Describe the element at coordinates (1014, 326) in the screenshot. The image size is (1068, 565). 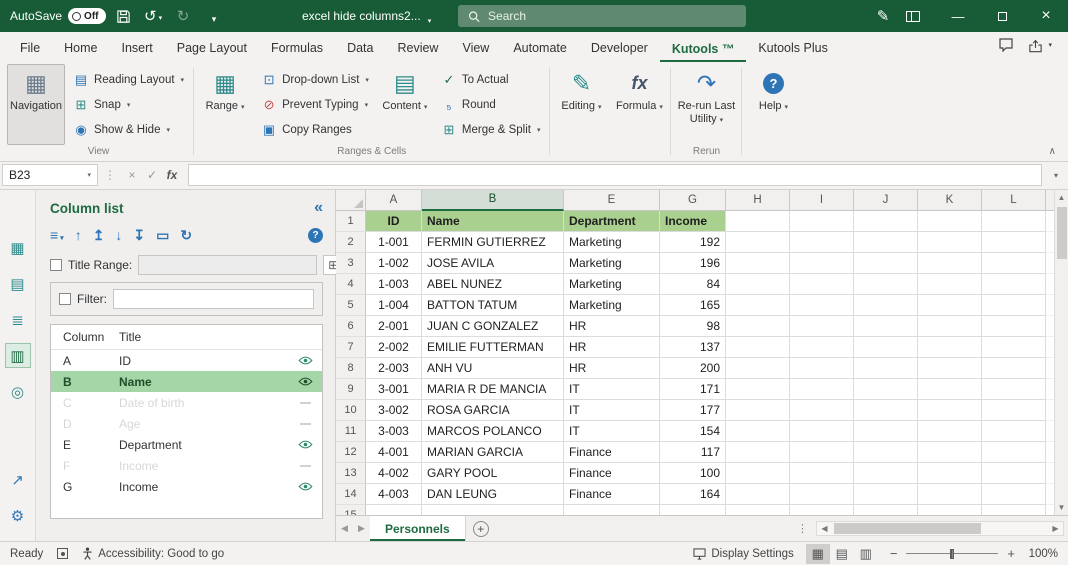
I see `cell-L6` at that location.